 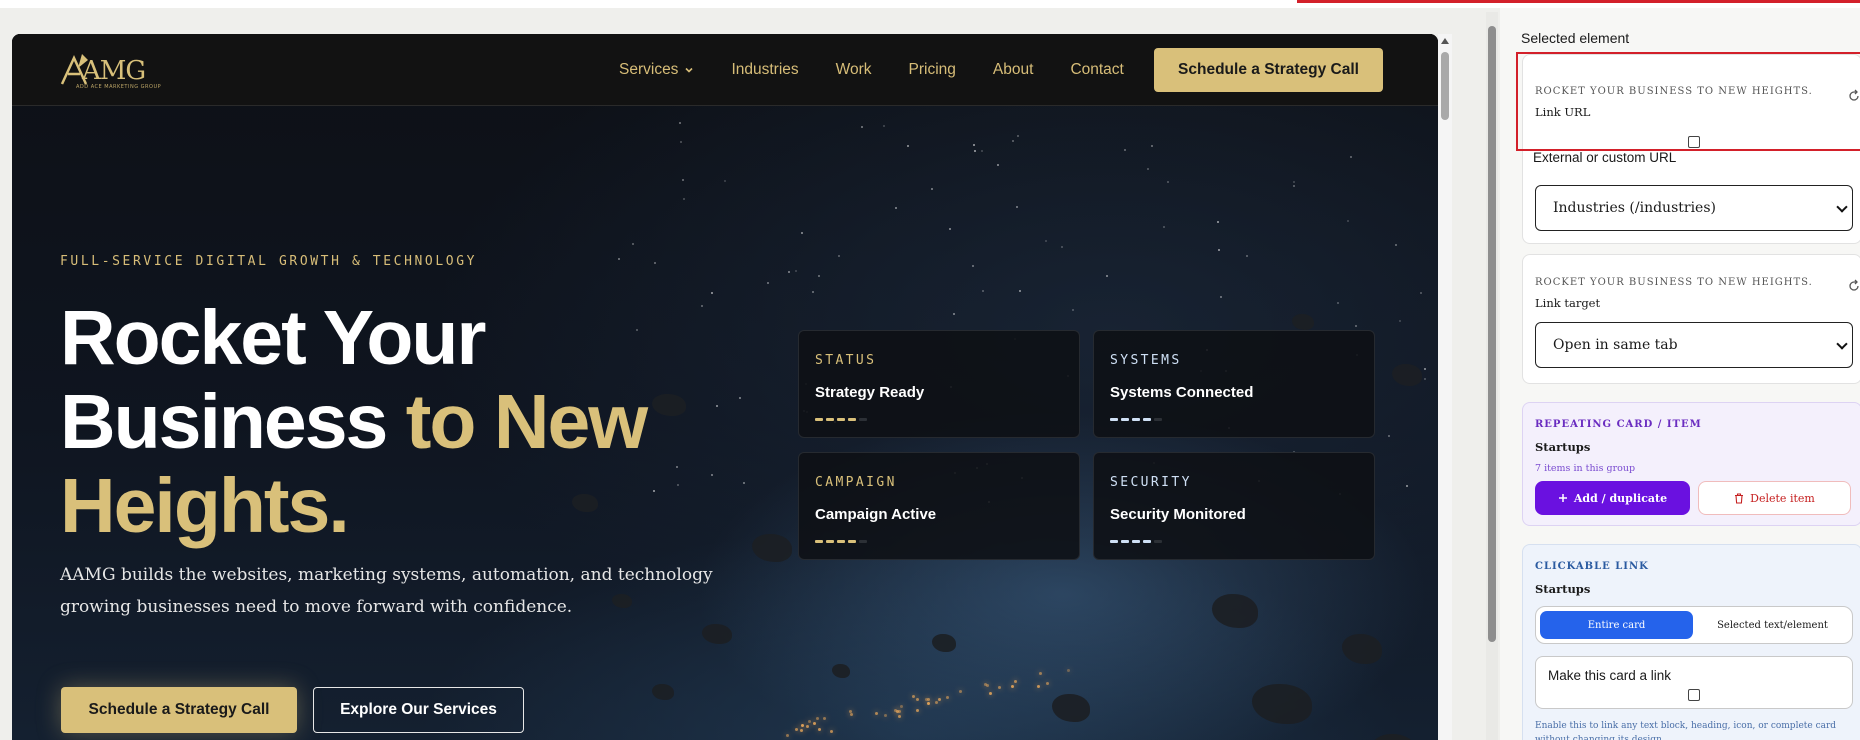 I want to click on delete-item-label: Delete item, so click(x=1782, y=498).